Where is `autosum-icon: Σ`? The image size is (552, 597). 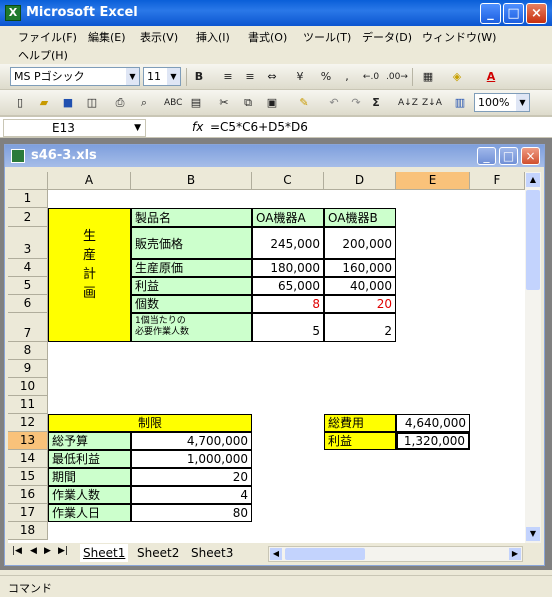
autosum-icon: Σ is located at coordinates (376, 103).